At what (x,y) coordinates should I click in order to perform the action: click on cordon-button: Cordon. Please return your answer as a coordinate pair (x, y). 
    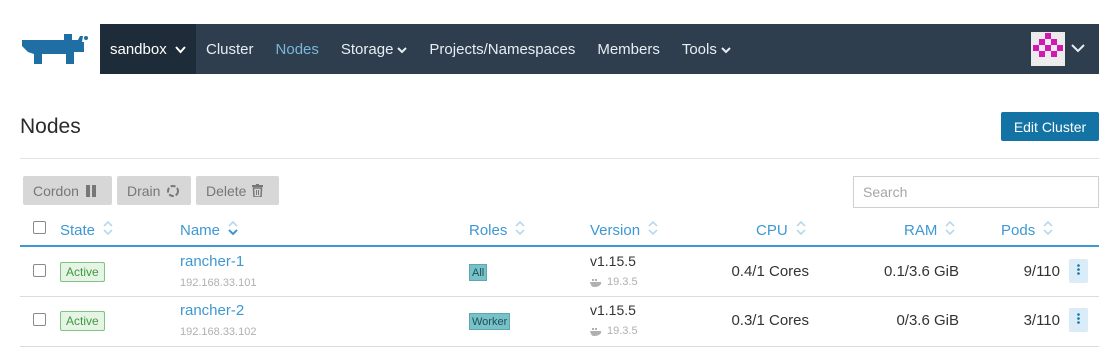
    Looking at the image, I should click on (67, 190).